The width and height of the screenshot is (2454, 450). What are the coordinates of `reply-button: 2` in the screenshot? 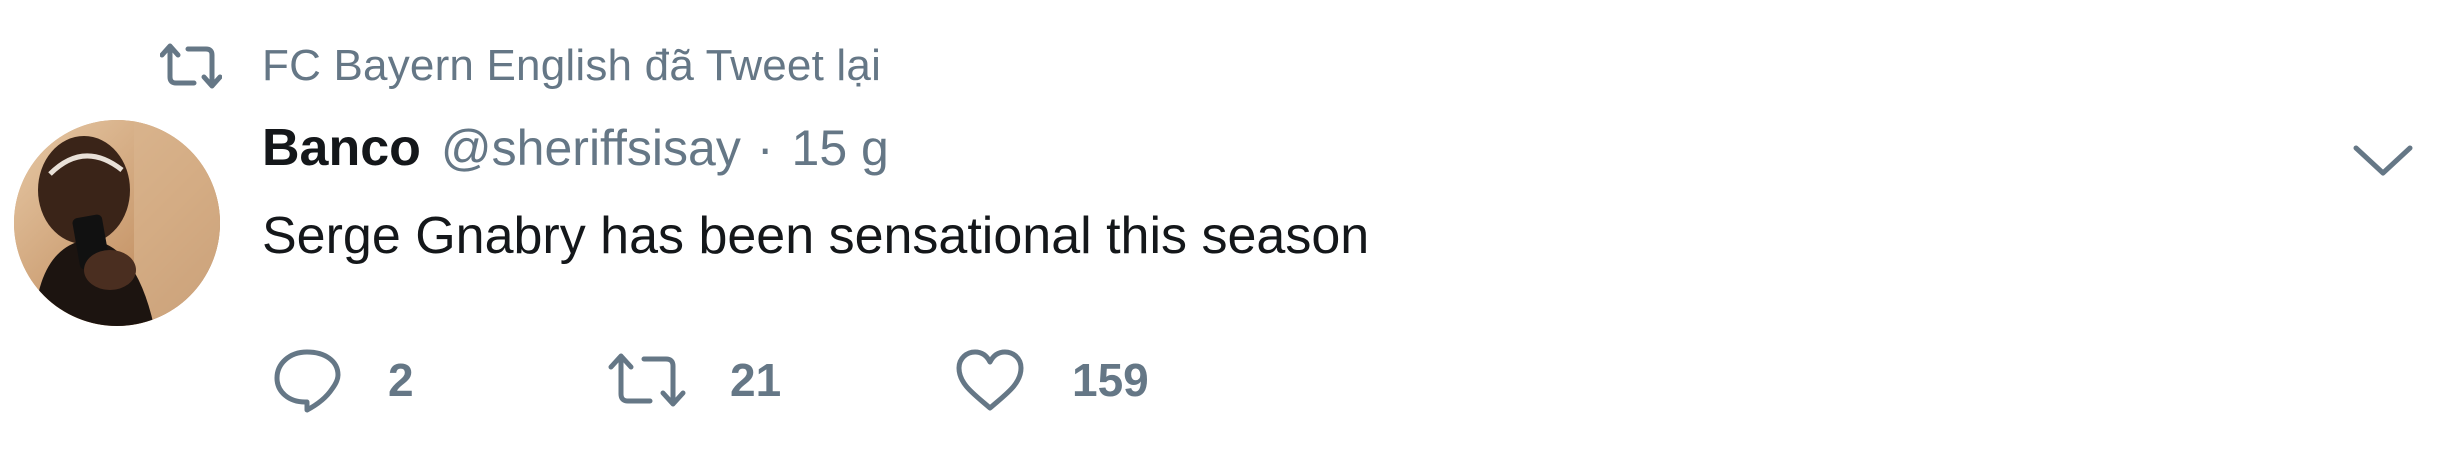 It's located at (440, 380).